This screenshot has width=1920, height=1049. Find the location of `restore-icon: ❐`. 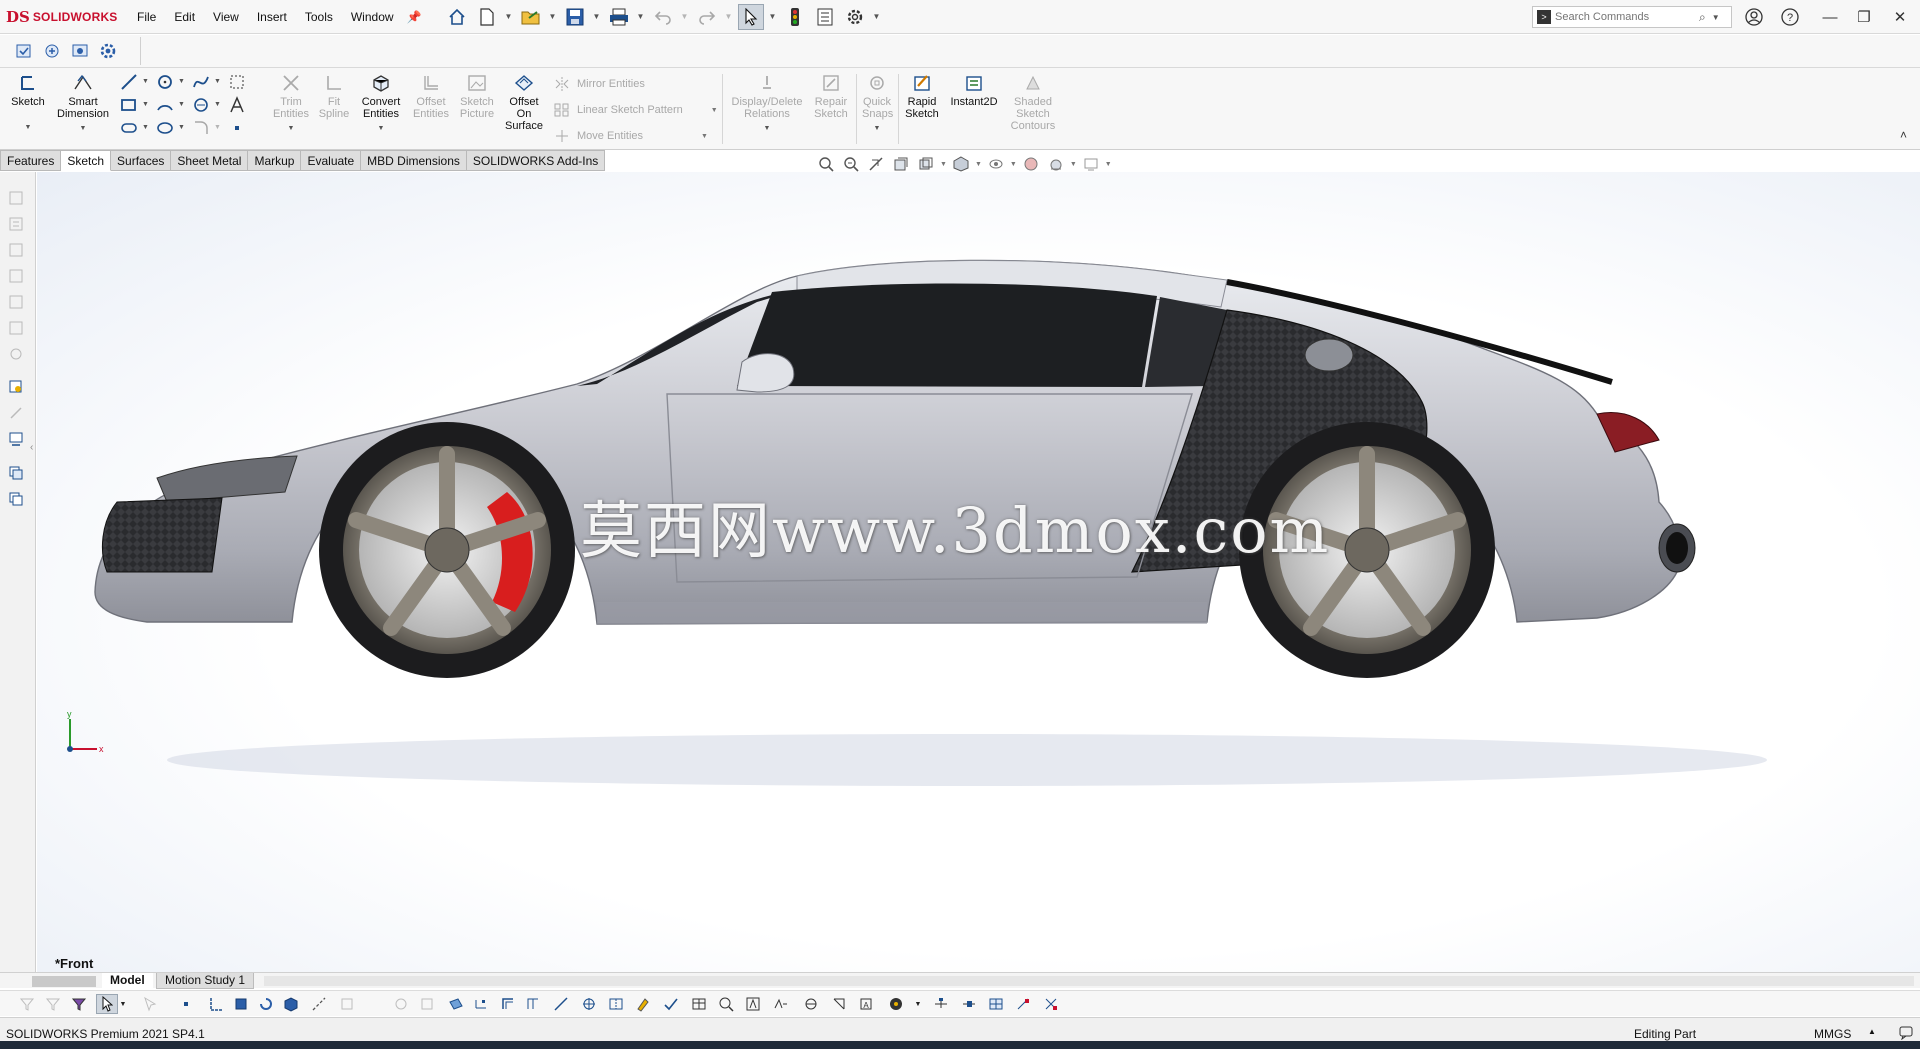

restore-icon: ❐ is located at coordinates (1864, 17).